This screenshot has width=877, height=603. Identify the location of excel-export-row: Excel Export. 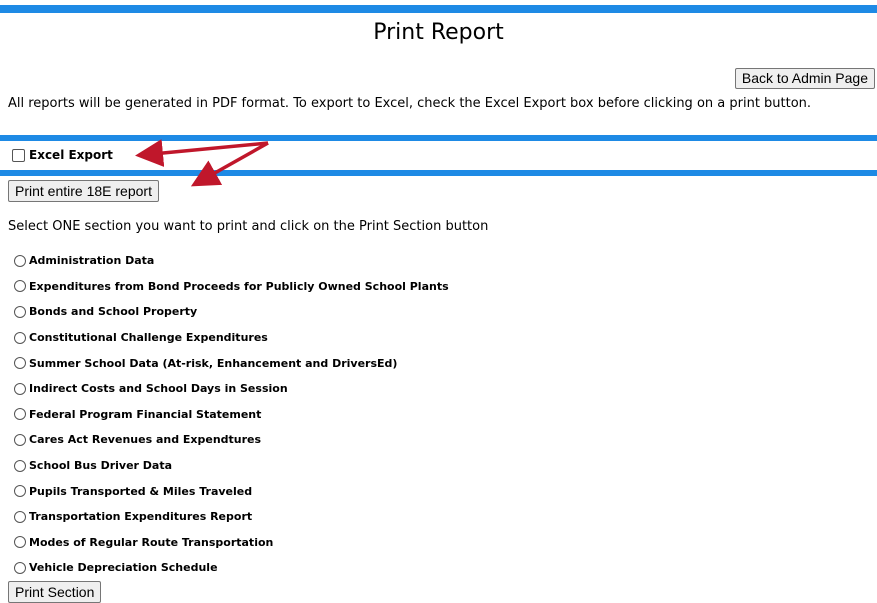
(62, 155).